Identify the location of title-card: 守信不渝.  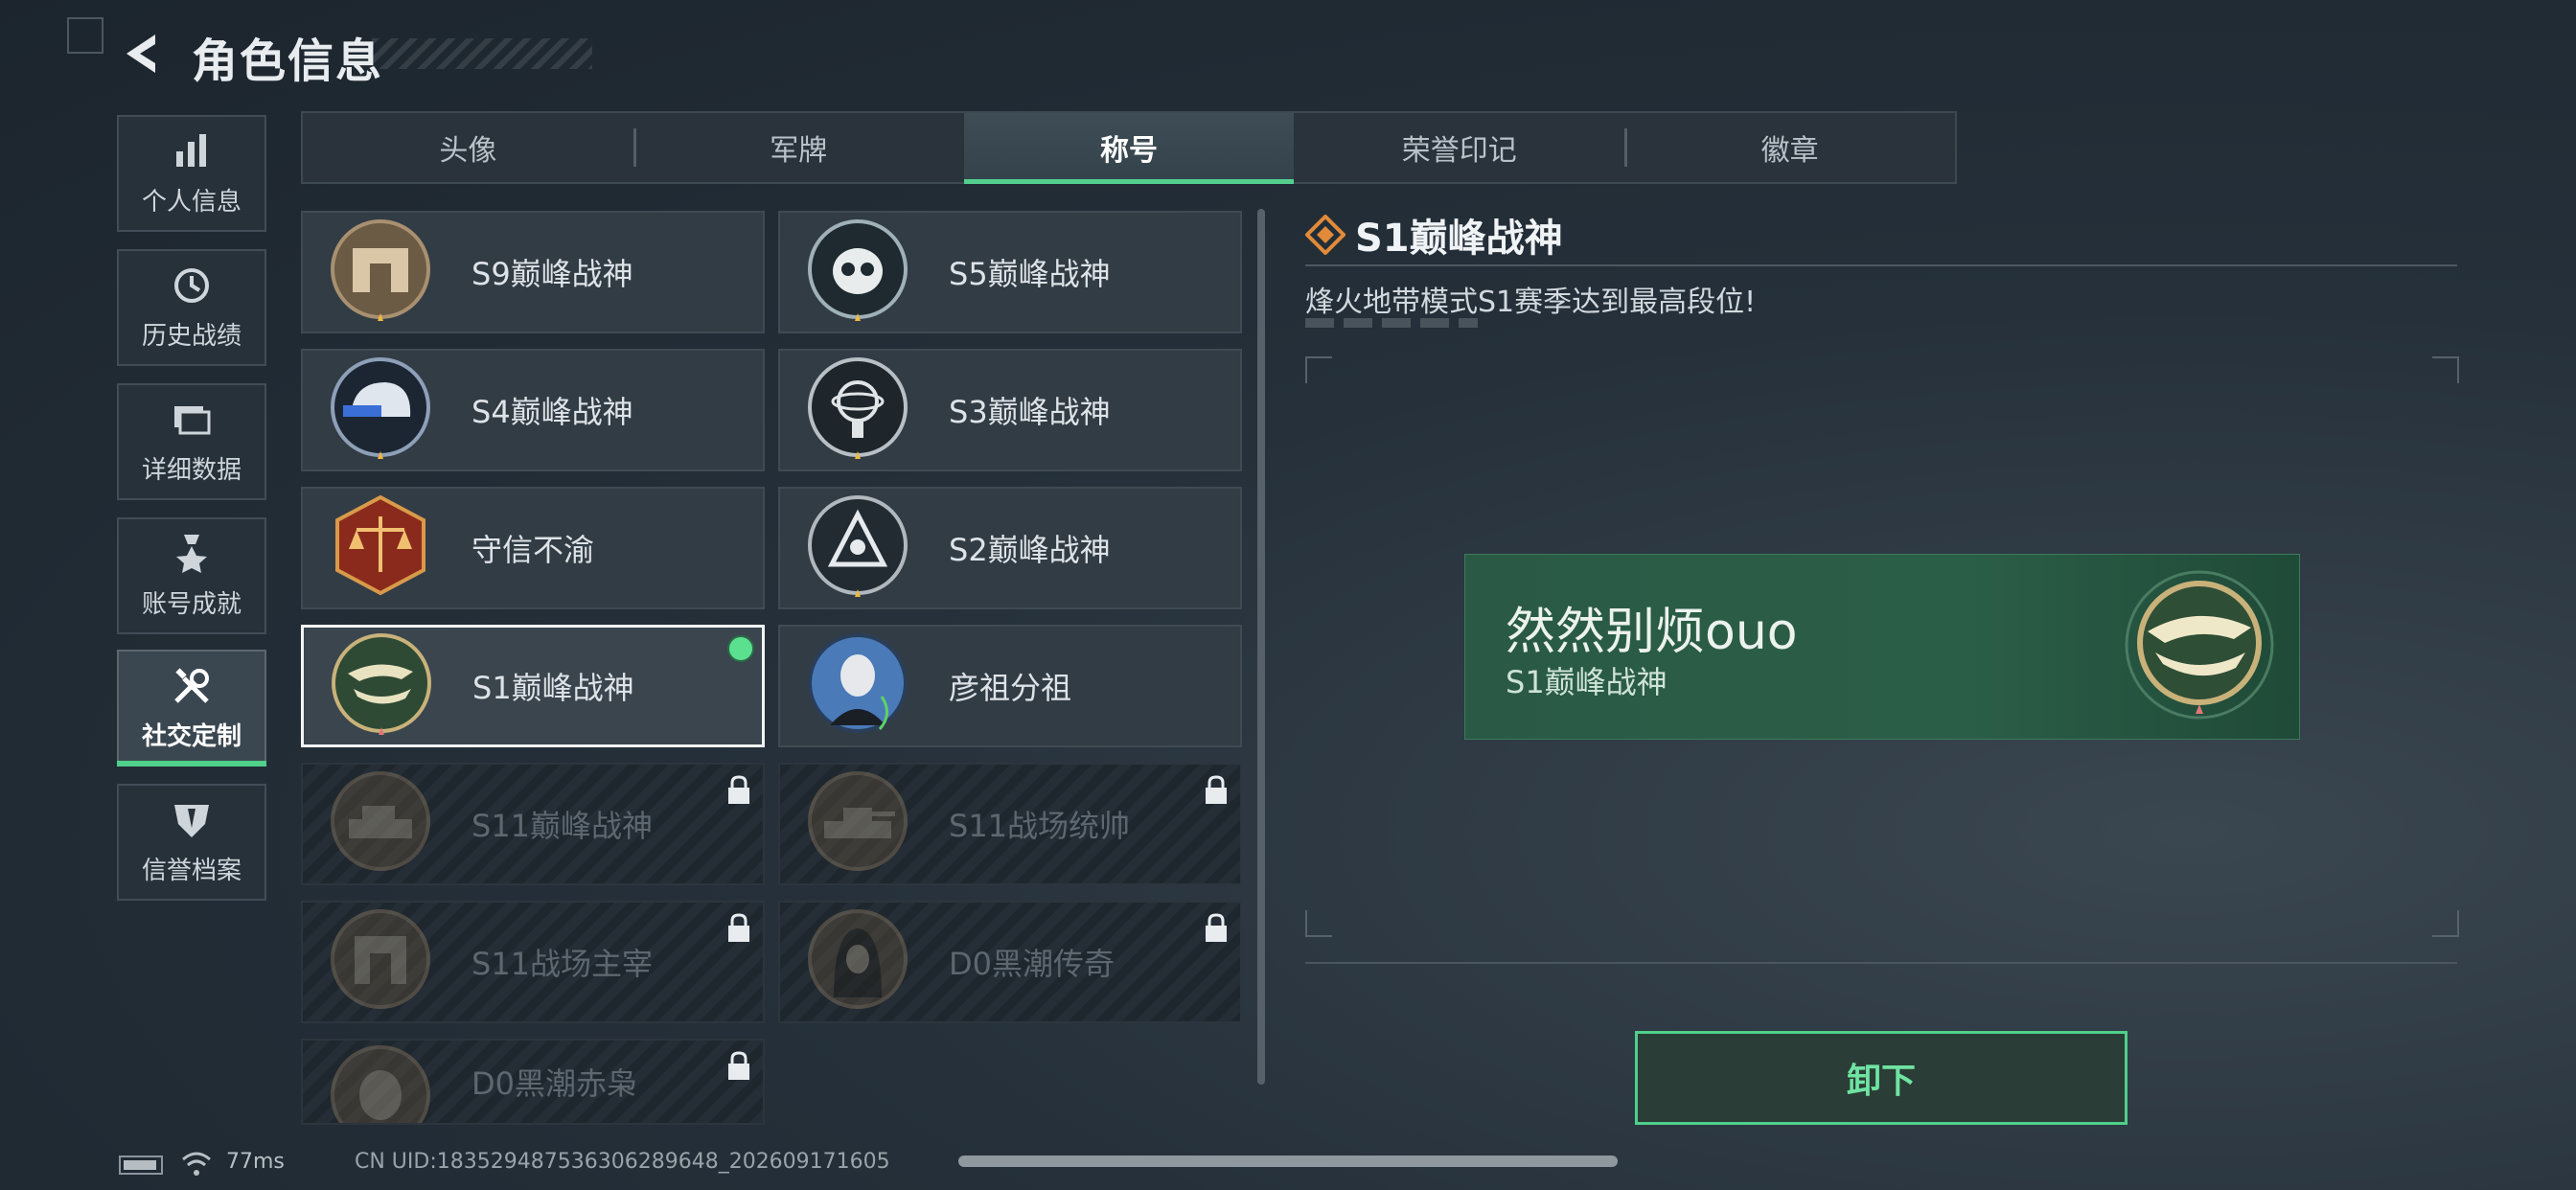
(533, 548).